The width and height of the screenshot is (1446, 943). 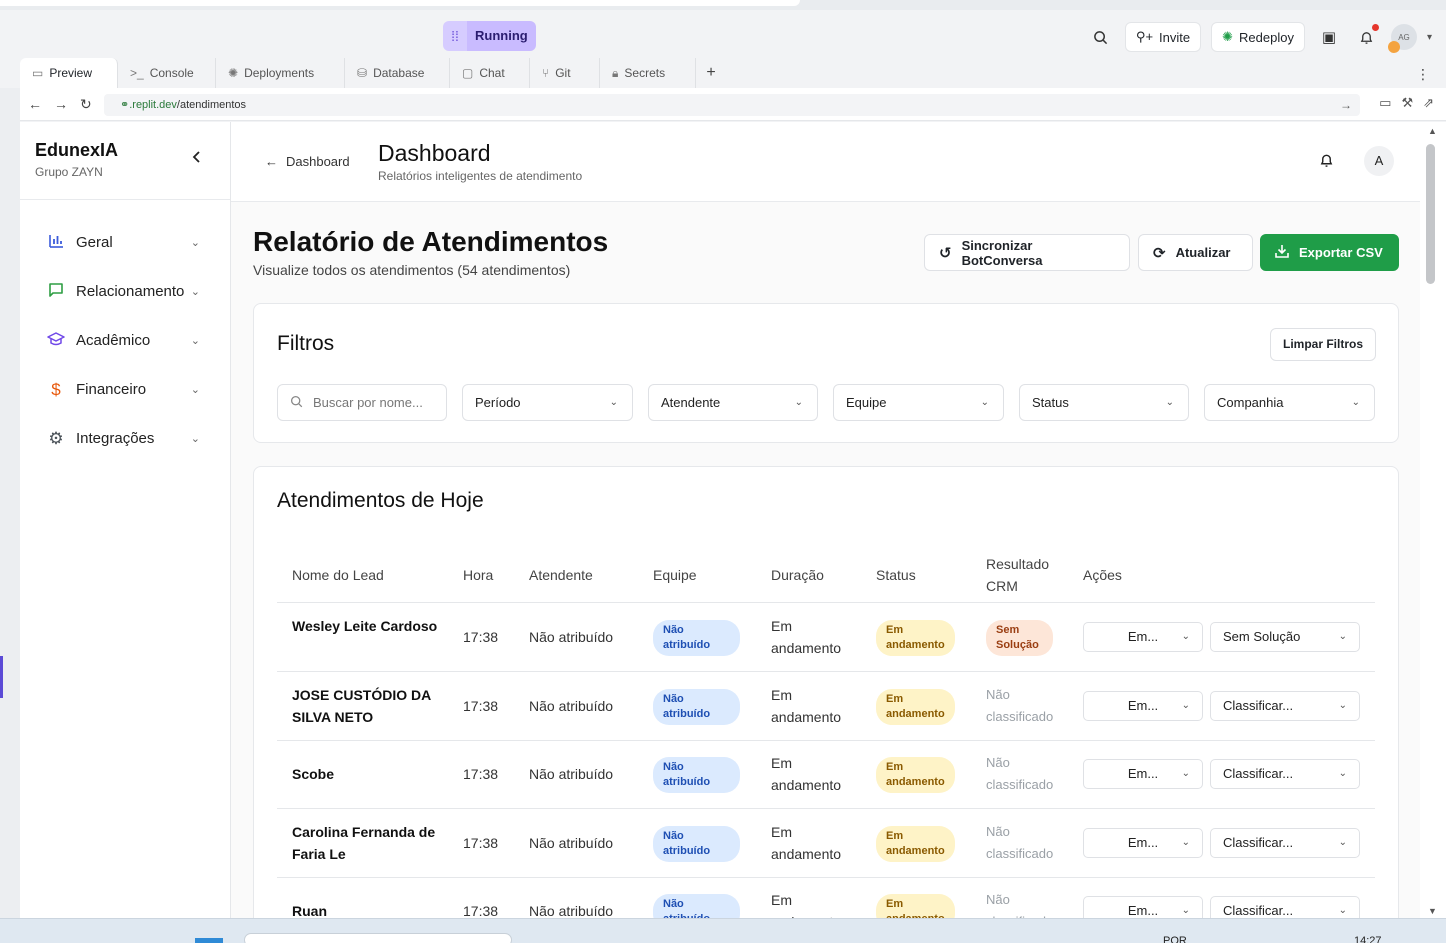 I want to click on lead-name: JOSE CUSTÓDIO DA SILVA NETO, so click(x=367, y=706).